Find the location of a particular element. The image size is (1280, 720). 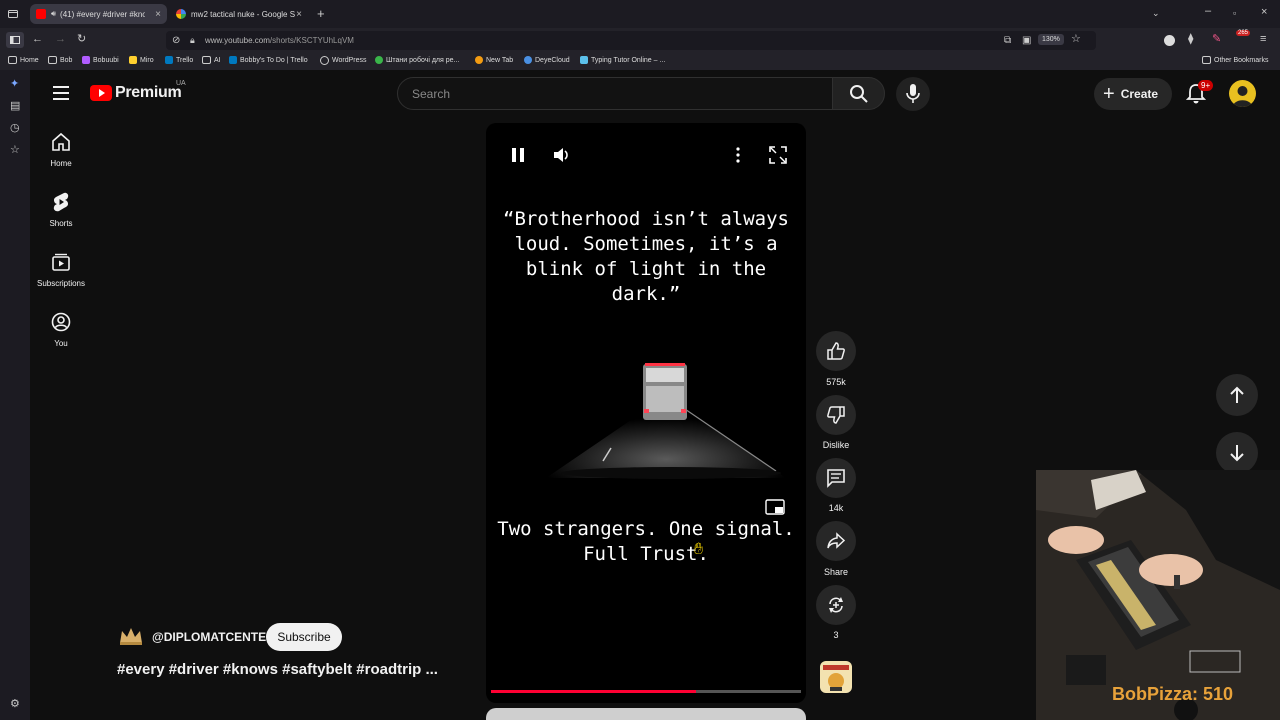

share-button is located at coordinates (836, 541).